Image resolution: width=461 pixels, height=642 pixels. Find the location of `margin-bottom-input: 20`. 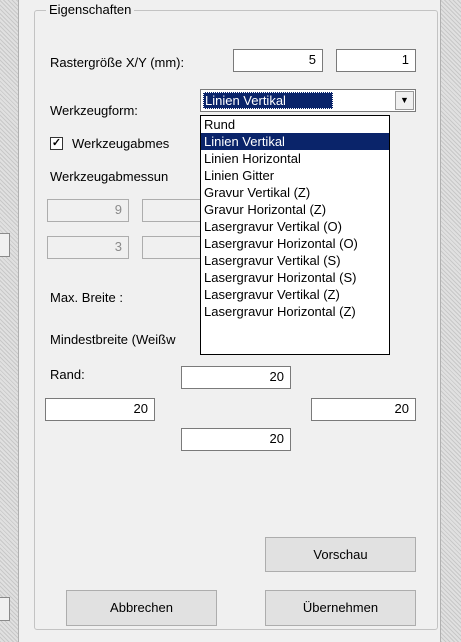

margin-bottom-input: 20 is located at coordinates (236, 439).